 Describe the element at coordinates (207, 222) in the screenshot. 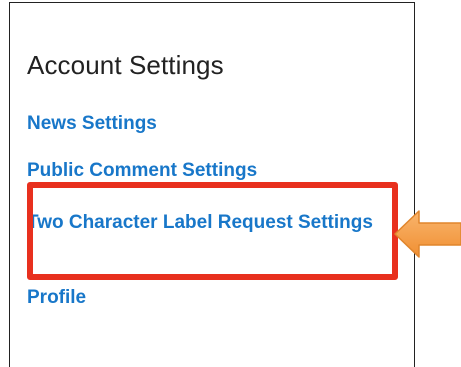

I see `two-character-label-request-settings-link: Two Character Label Request Settings` at that location.